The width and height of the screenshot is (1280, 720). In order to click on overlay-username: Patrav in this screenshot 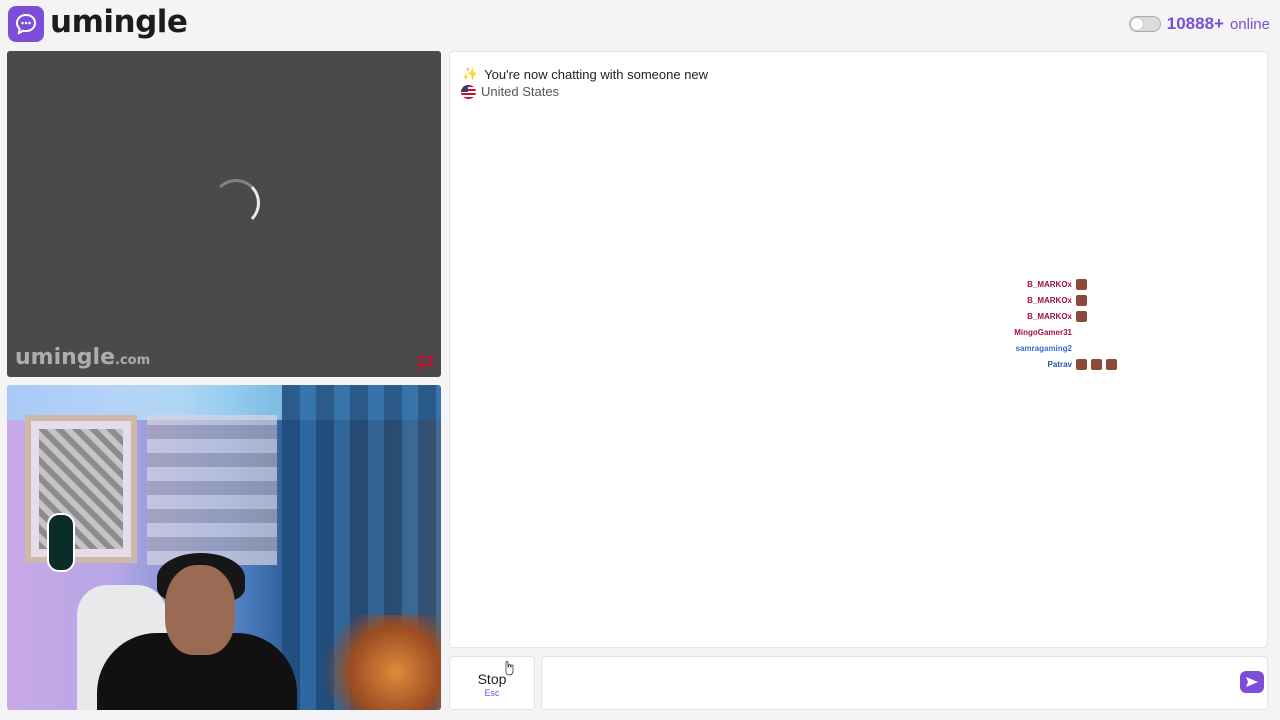, I will do `click(1059, 364)`.